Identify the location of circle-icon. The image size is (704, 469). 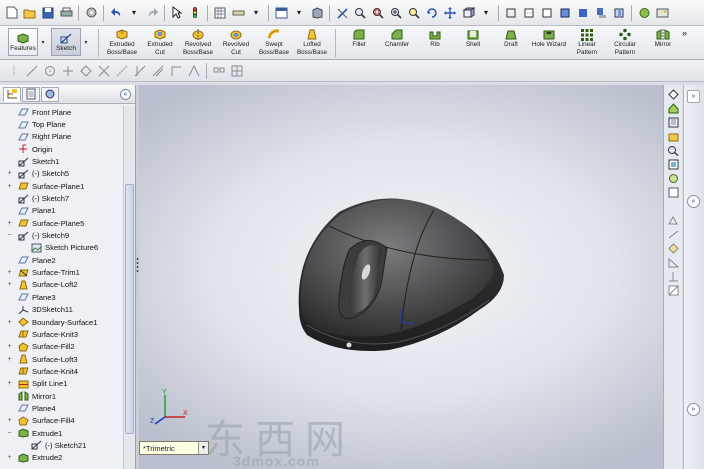
(50, 71).